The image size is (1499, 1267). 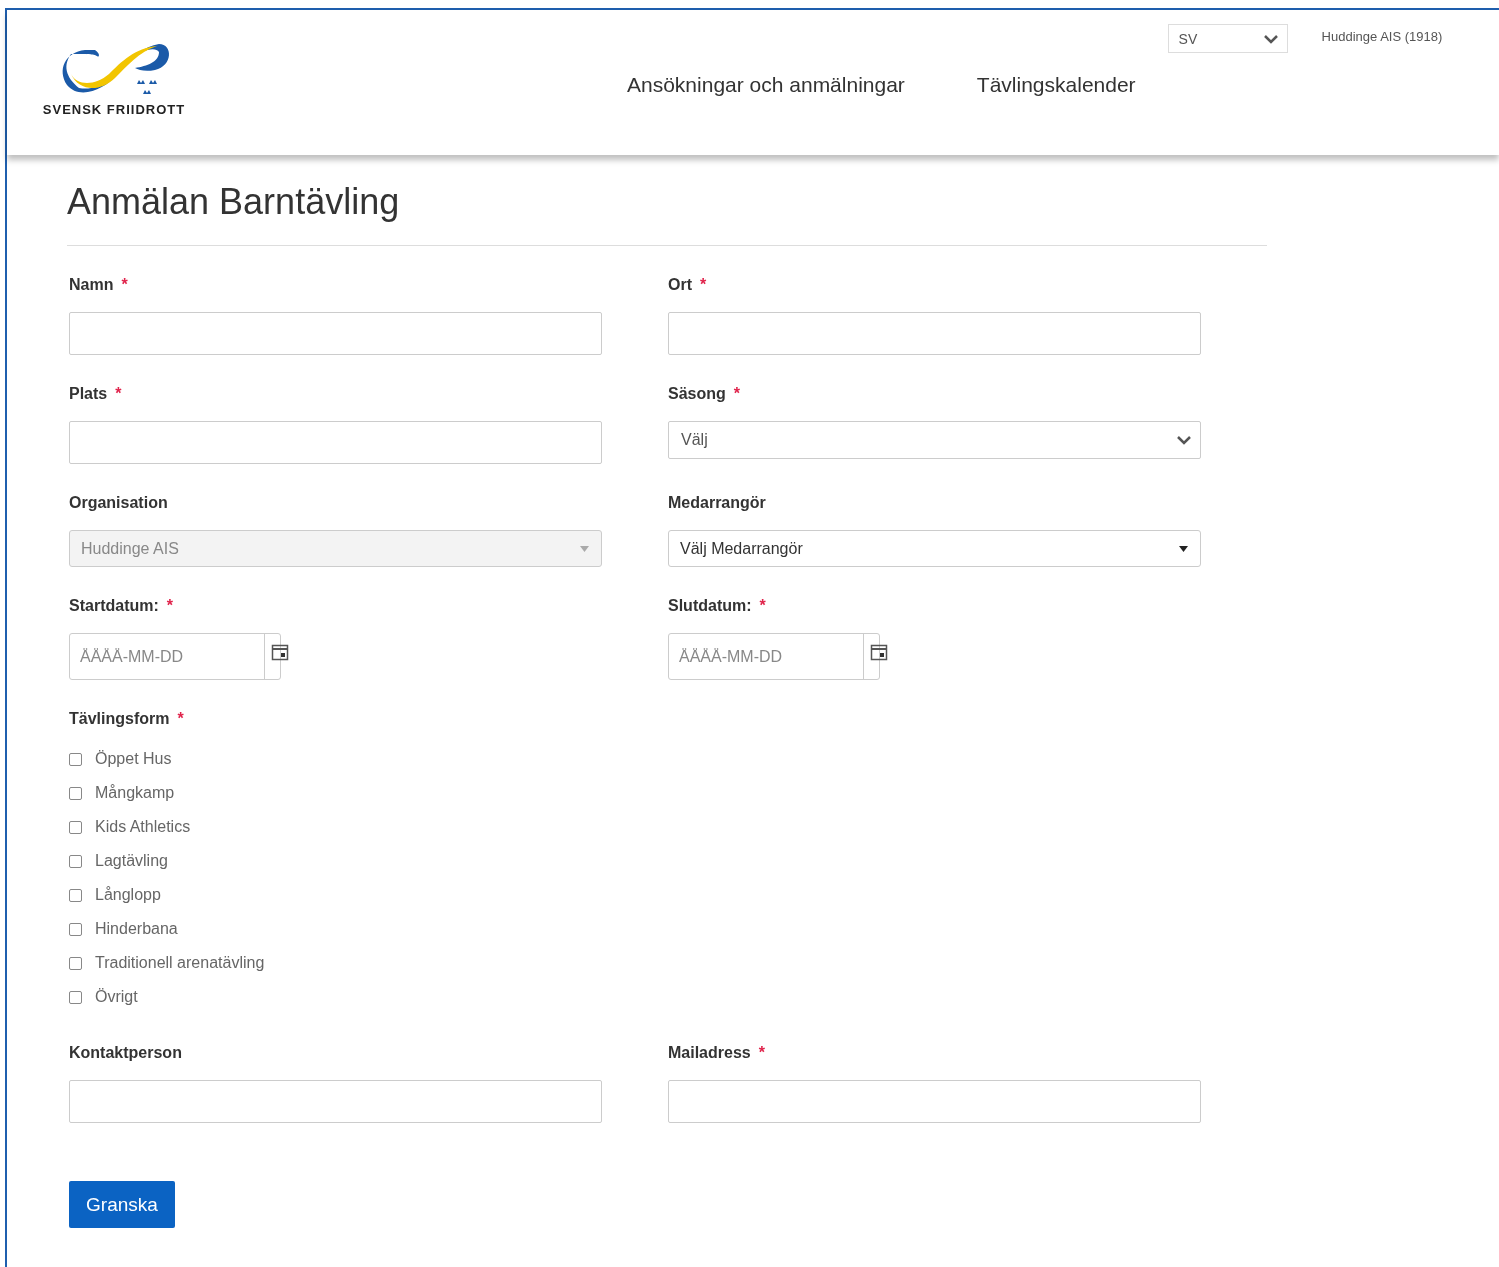 I want to click on nav-link: Tävlingskalender, so click(x=1056, y=85).